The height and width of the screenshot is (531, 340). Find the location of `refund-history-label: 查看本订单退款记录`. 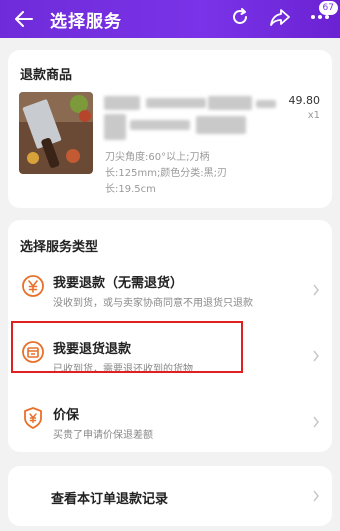

refund-history-label: 查看本订单退款记录 is located at coordinates (110, 499).